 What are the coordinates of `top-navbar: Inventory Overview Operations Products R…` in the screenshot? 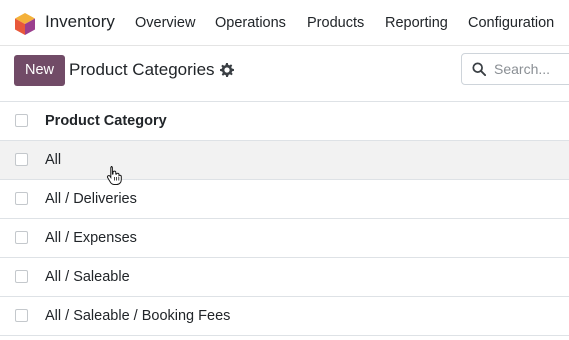 It's located at (284, 23).